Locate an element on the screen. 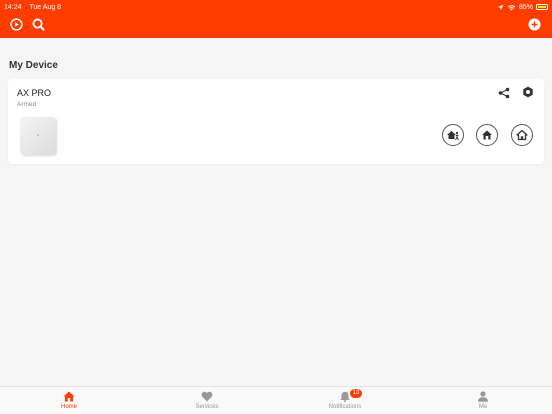 Image resolution: width=552 pixels, height=414 pixels. status-time: 14:24 is located at coordinates (13, 7).